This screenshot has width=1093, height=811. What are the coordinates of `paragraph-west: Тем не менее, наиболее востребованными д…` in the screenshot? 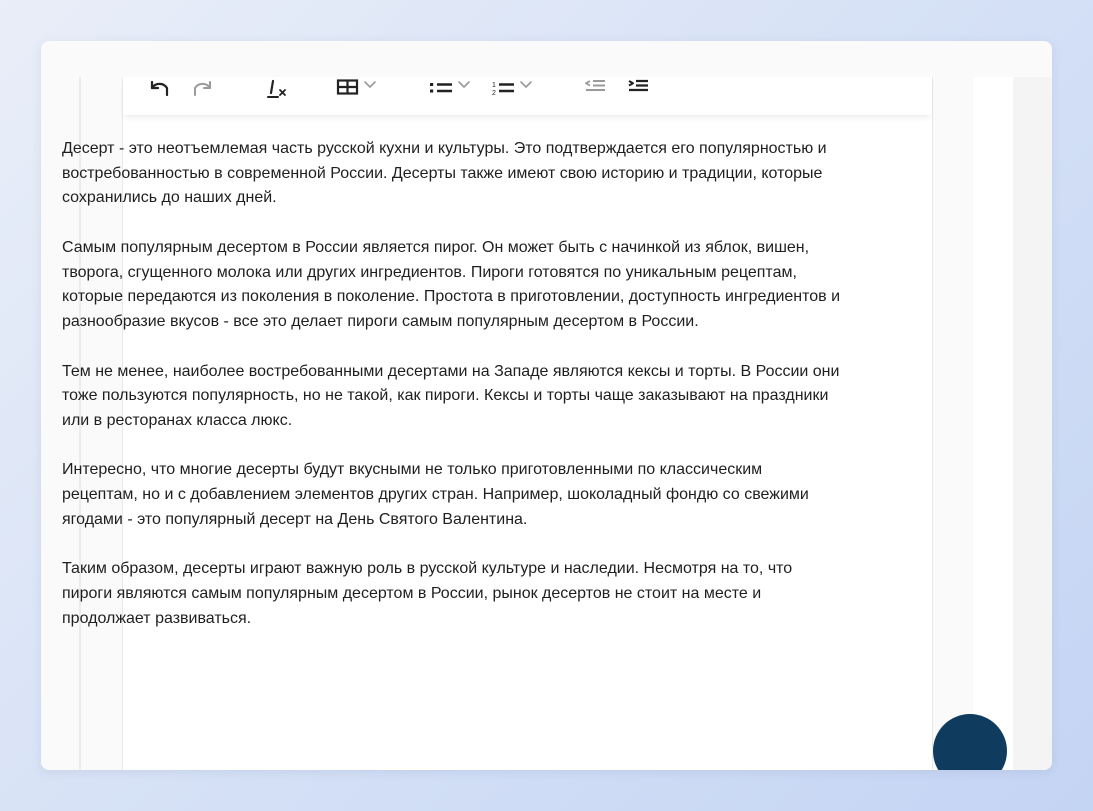 It's located at (451, 395).